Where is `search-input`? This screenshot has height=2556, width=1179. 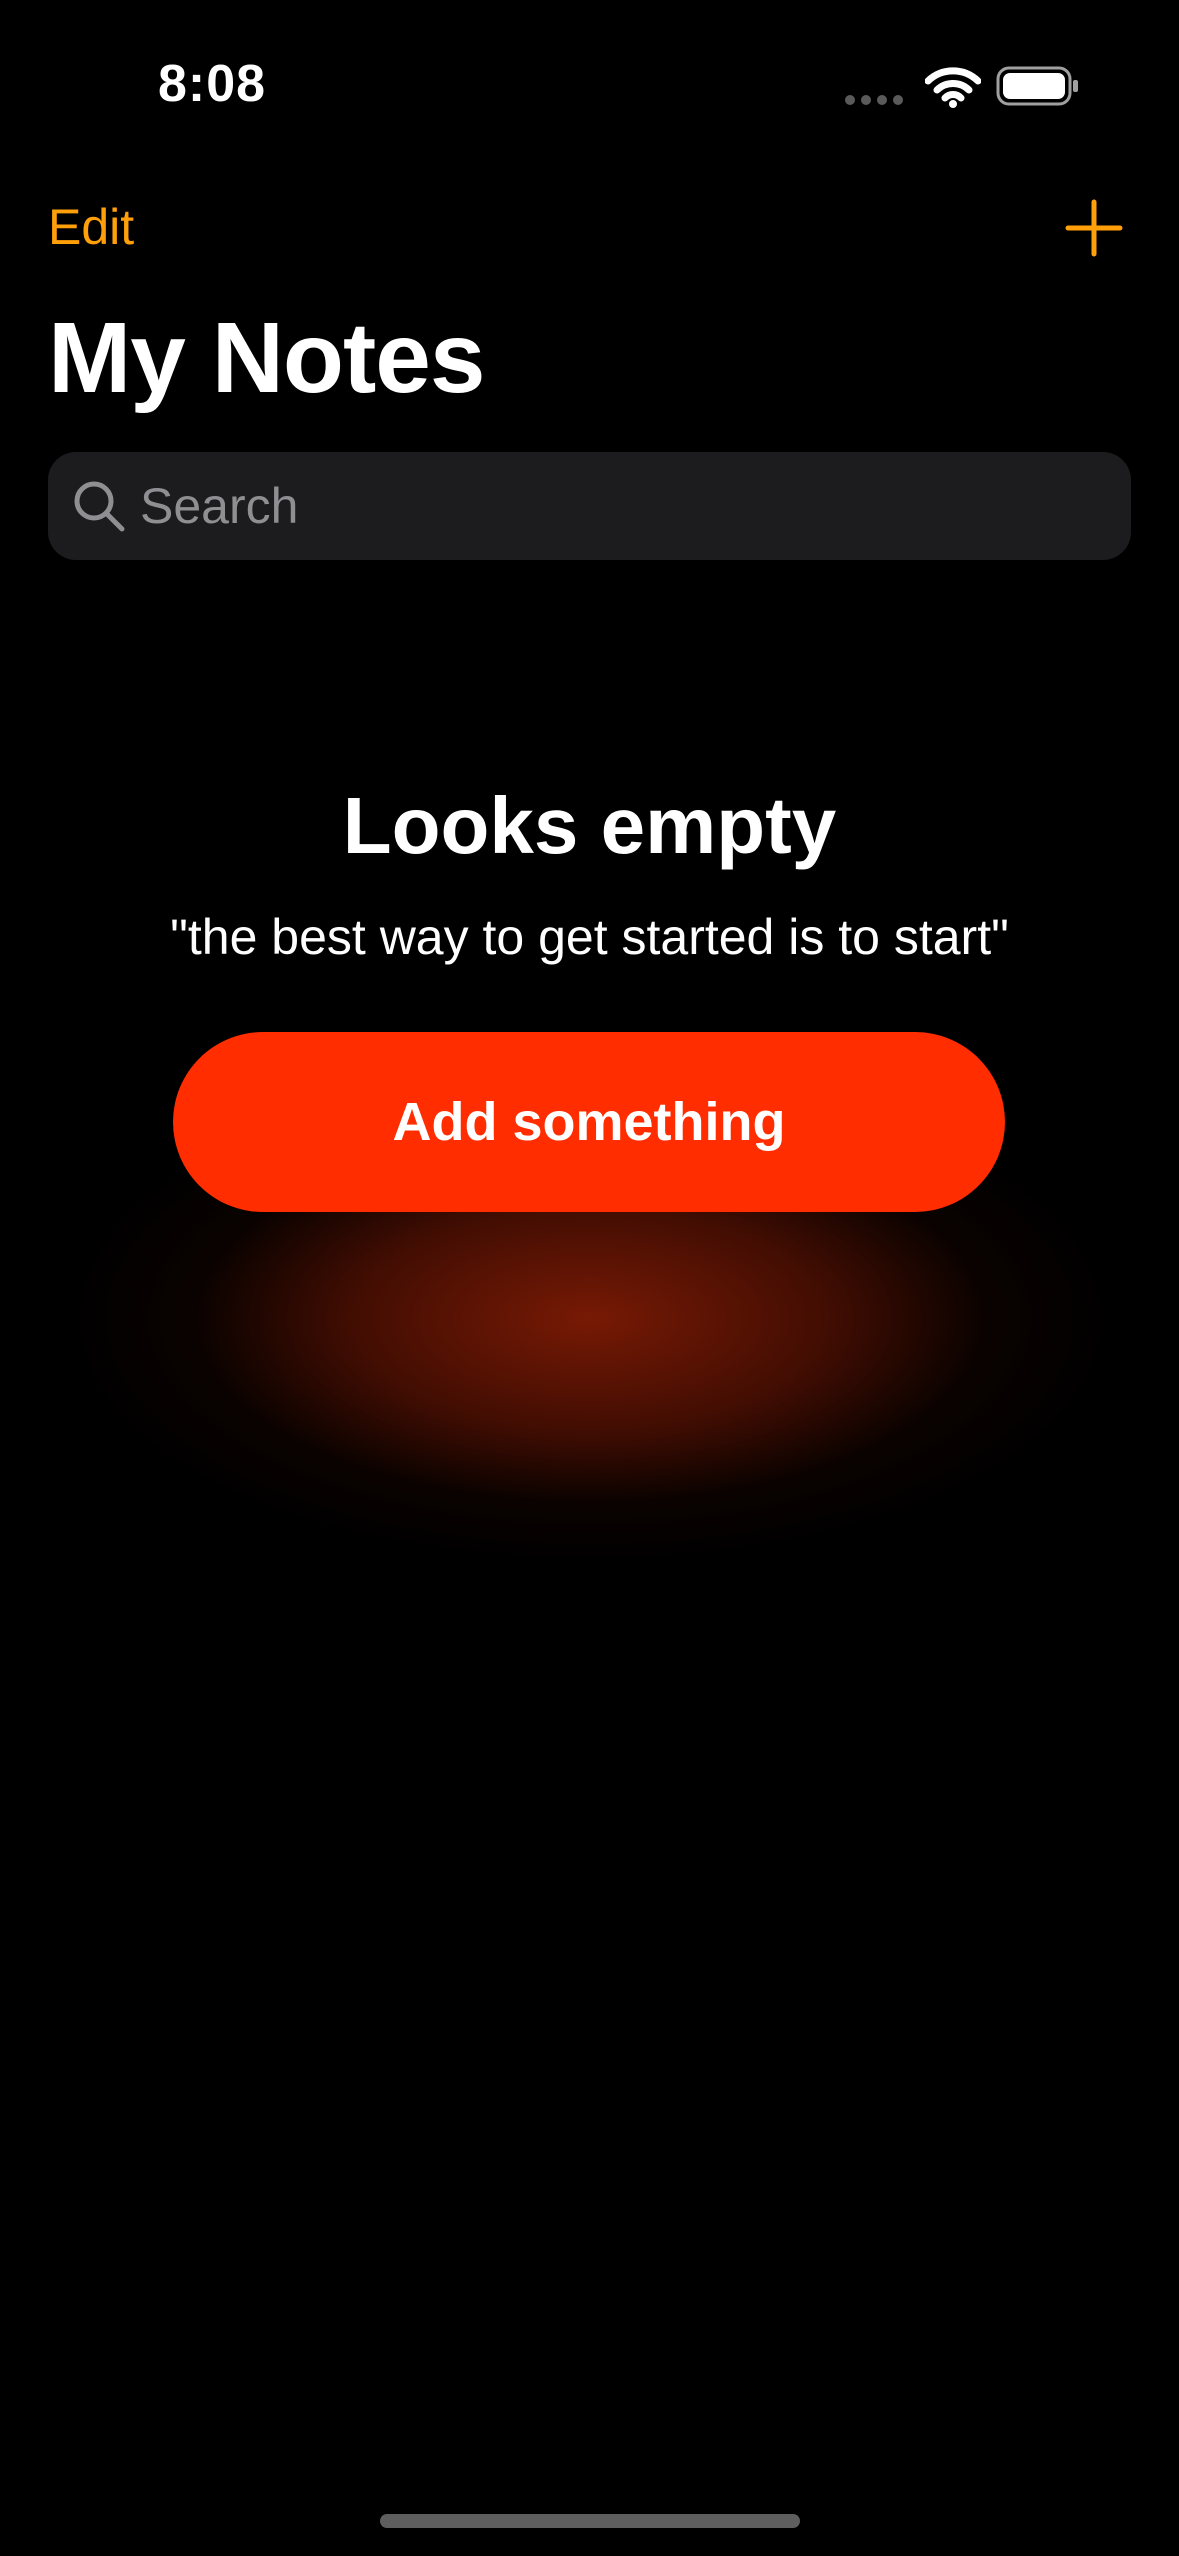
search-input is located at coordinates (620, 506).